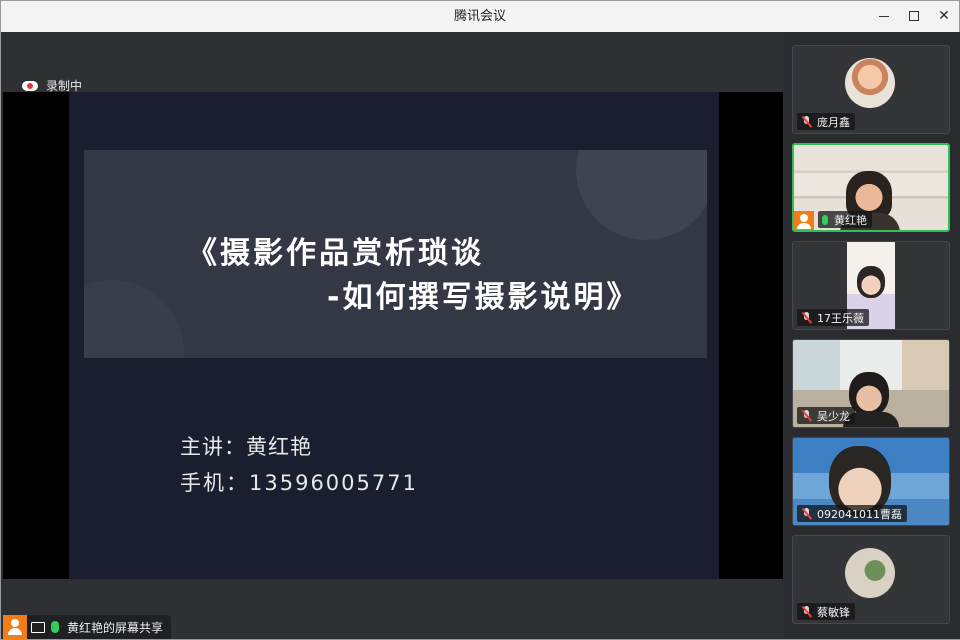  What do you see at coordinates (859, 514) in the screenshot?
I see `participant-name: 092041011曹磊` at bounding box center [859, 514].